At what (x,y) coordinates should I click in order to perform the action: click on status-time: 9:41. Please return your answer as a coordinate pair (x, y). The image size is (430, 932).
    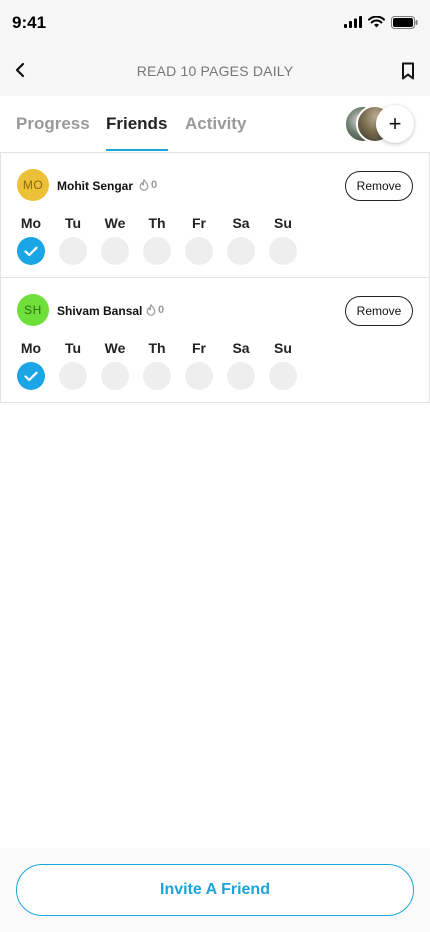
    Looking at the image, I should click on (29, 22).